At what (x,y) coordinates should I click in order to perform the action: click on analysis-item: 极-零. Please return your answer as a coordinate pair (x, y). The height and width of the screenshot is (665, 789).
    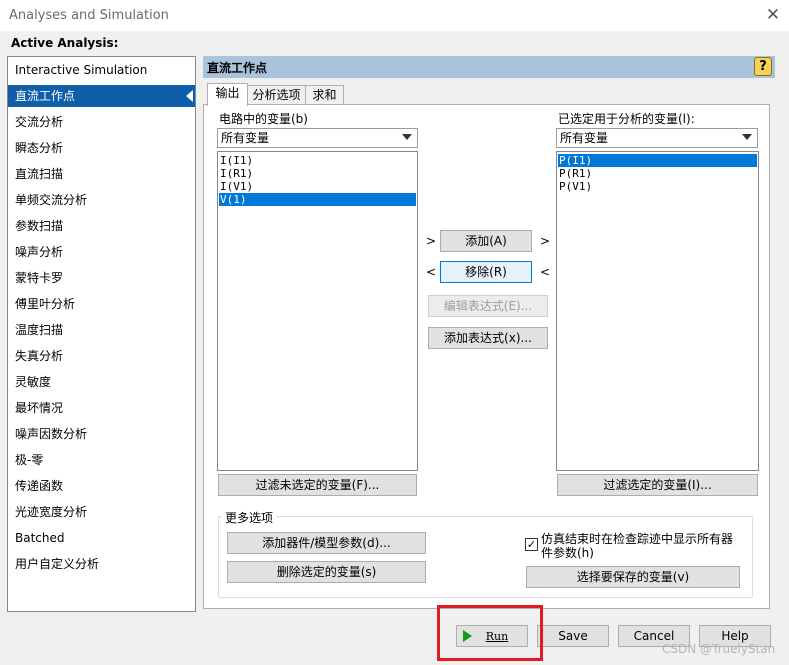
    Looking at the image, I should click on (101, 460).